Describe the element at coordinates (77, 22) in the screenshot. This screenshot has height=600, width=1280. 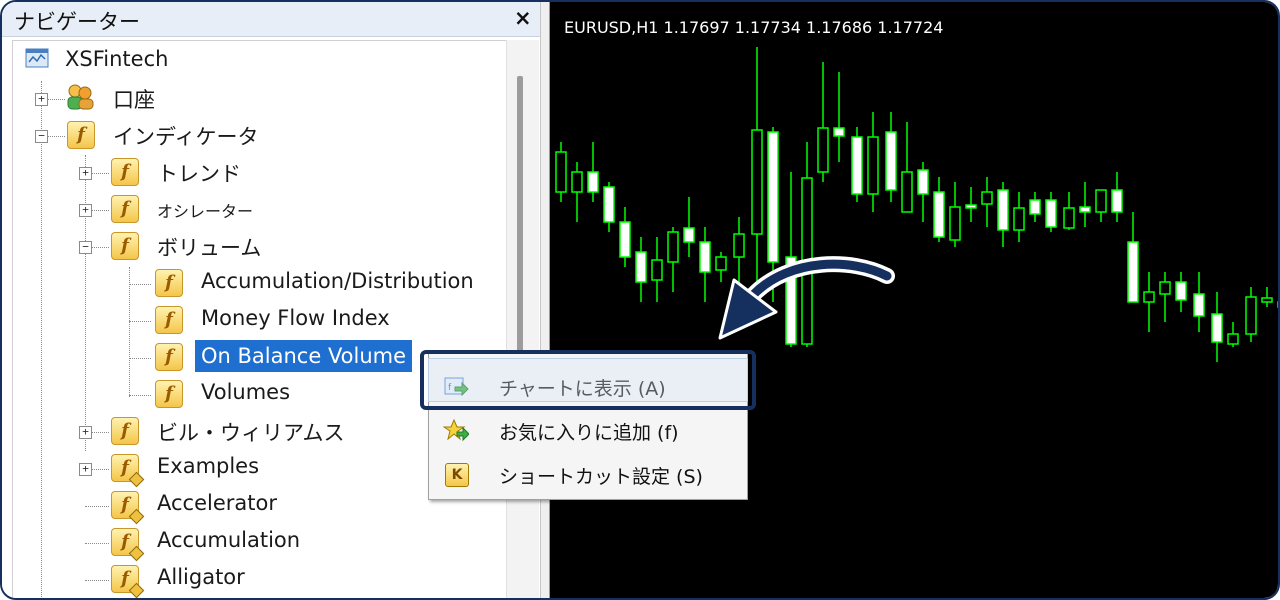
I see `navigator-title: ナビゲーター` at that location.